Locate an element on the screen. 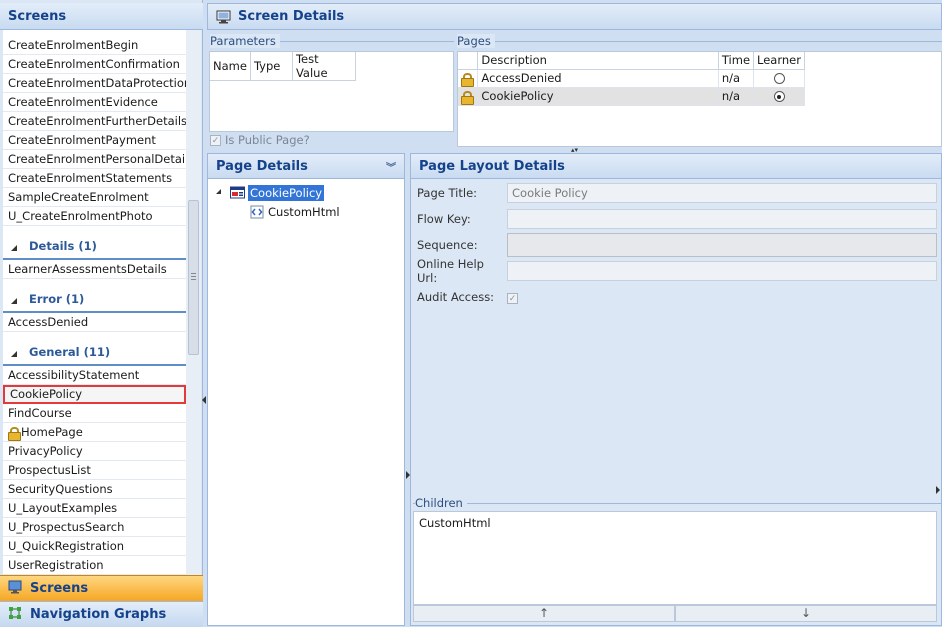 This screenshot has height=627, width=942. screen-list-item: CreateEnrolmentPersonalDetails is located at coordinates (94, 159).